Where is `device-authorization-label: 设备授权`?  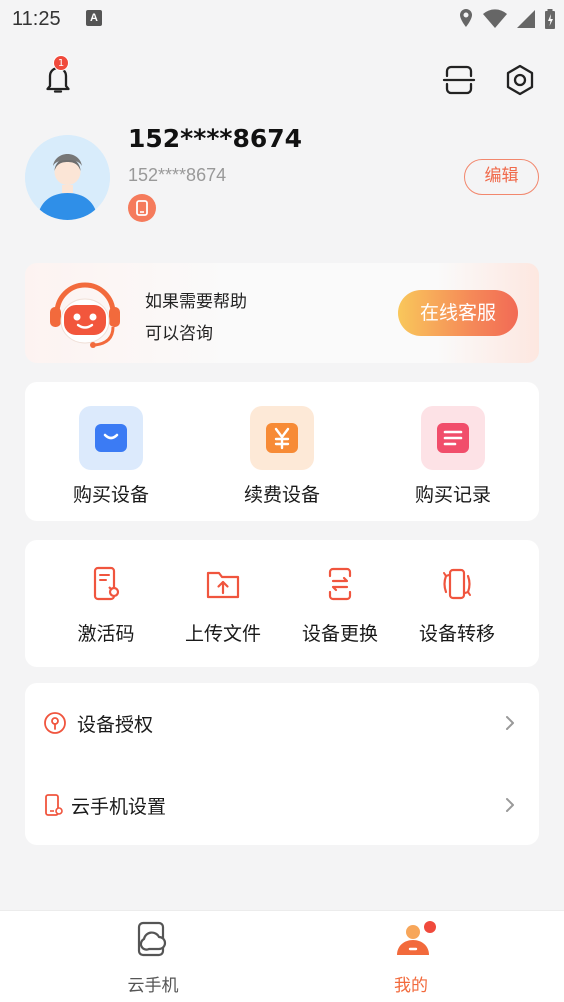 device-authorization-label: 设备授权 is located at coordinates (115, 724).